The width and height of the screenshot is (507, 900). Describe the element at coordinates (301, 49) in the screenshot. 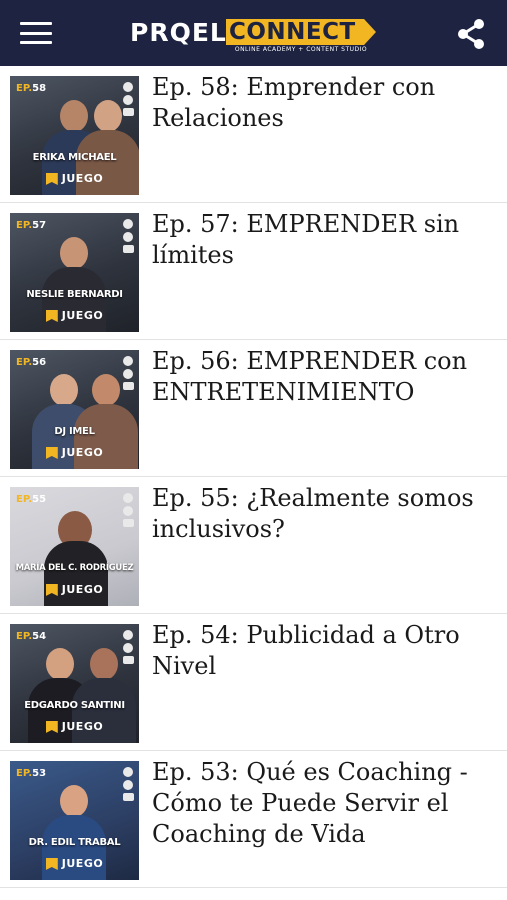

I see `logo-tagline: ONLINE ACADEMY + CONTENT STUDIO` at that location.